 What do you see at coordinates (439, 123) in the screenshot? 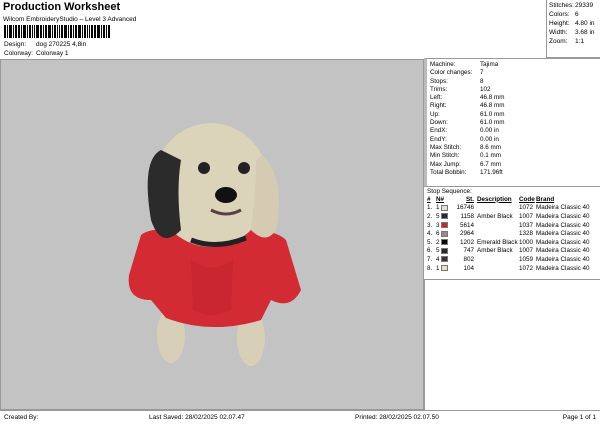
I see `info-label: Down:` at bounding box center [439, 123].